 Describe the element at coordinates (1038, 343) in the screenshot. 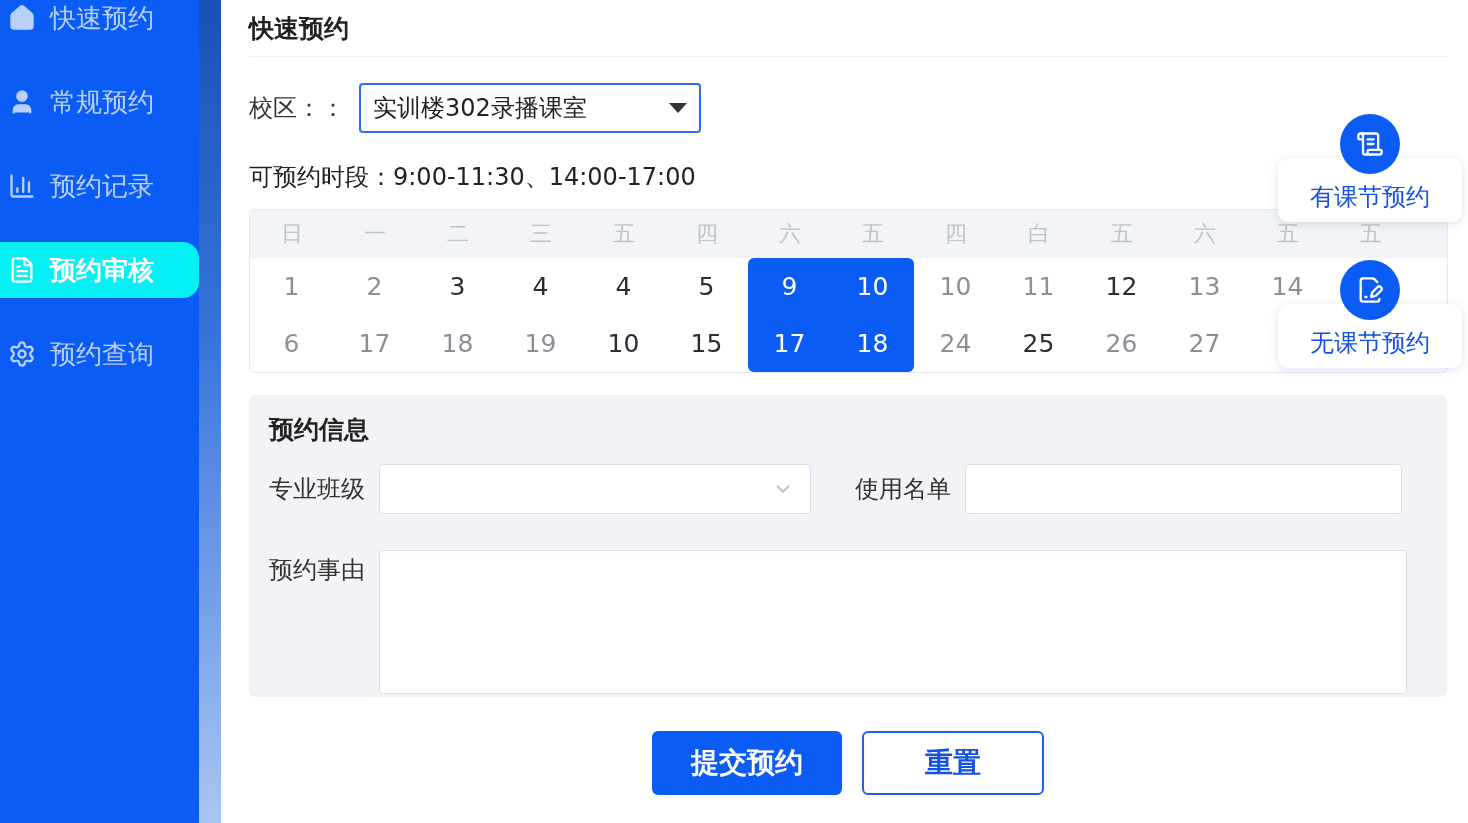

I see `calendar-day: 25` at that location.